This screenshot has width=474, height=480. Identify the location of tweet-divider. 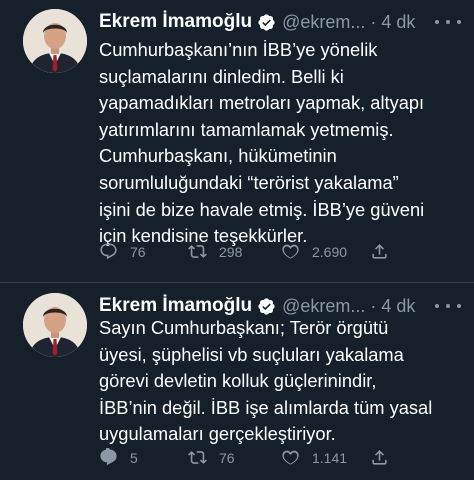
(237, 282).